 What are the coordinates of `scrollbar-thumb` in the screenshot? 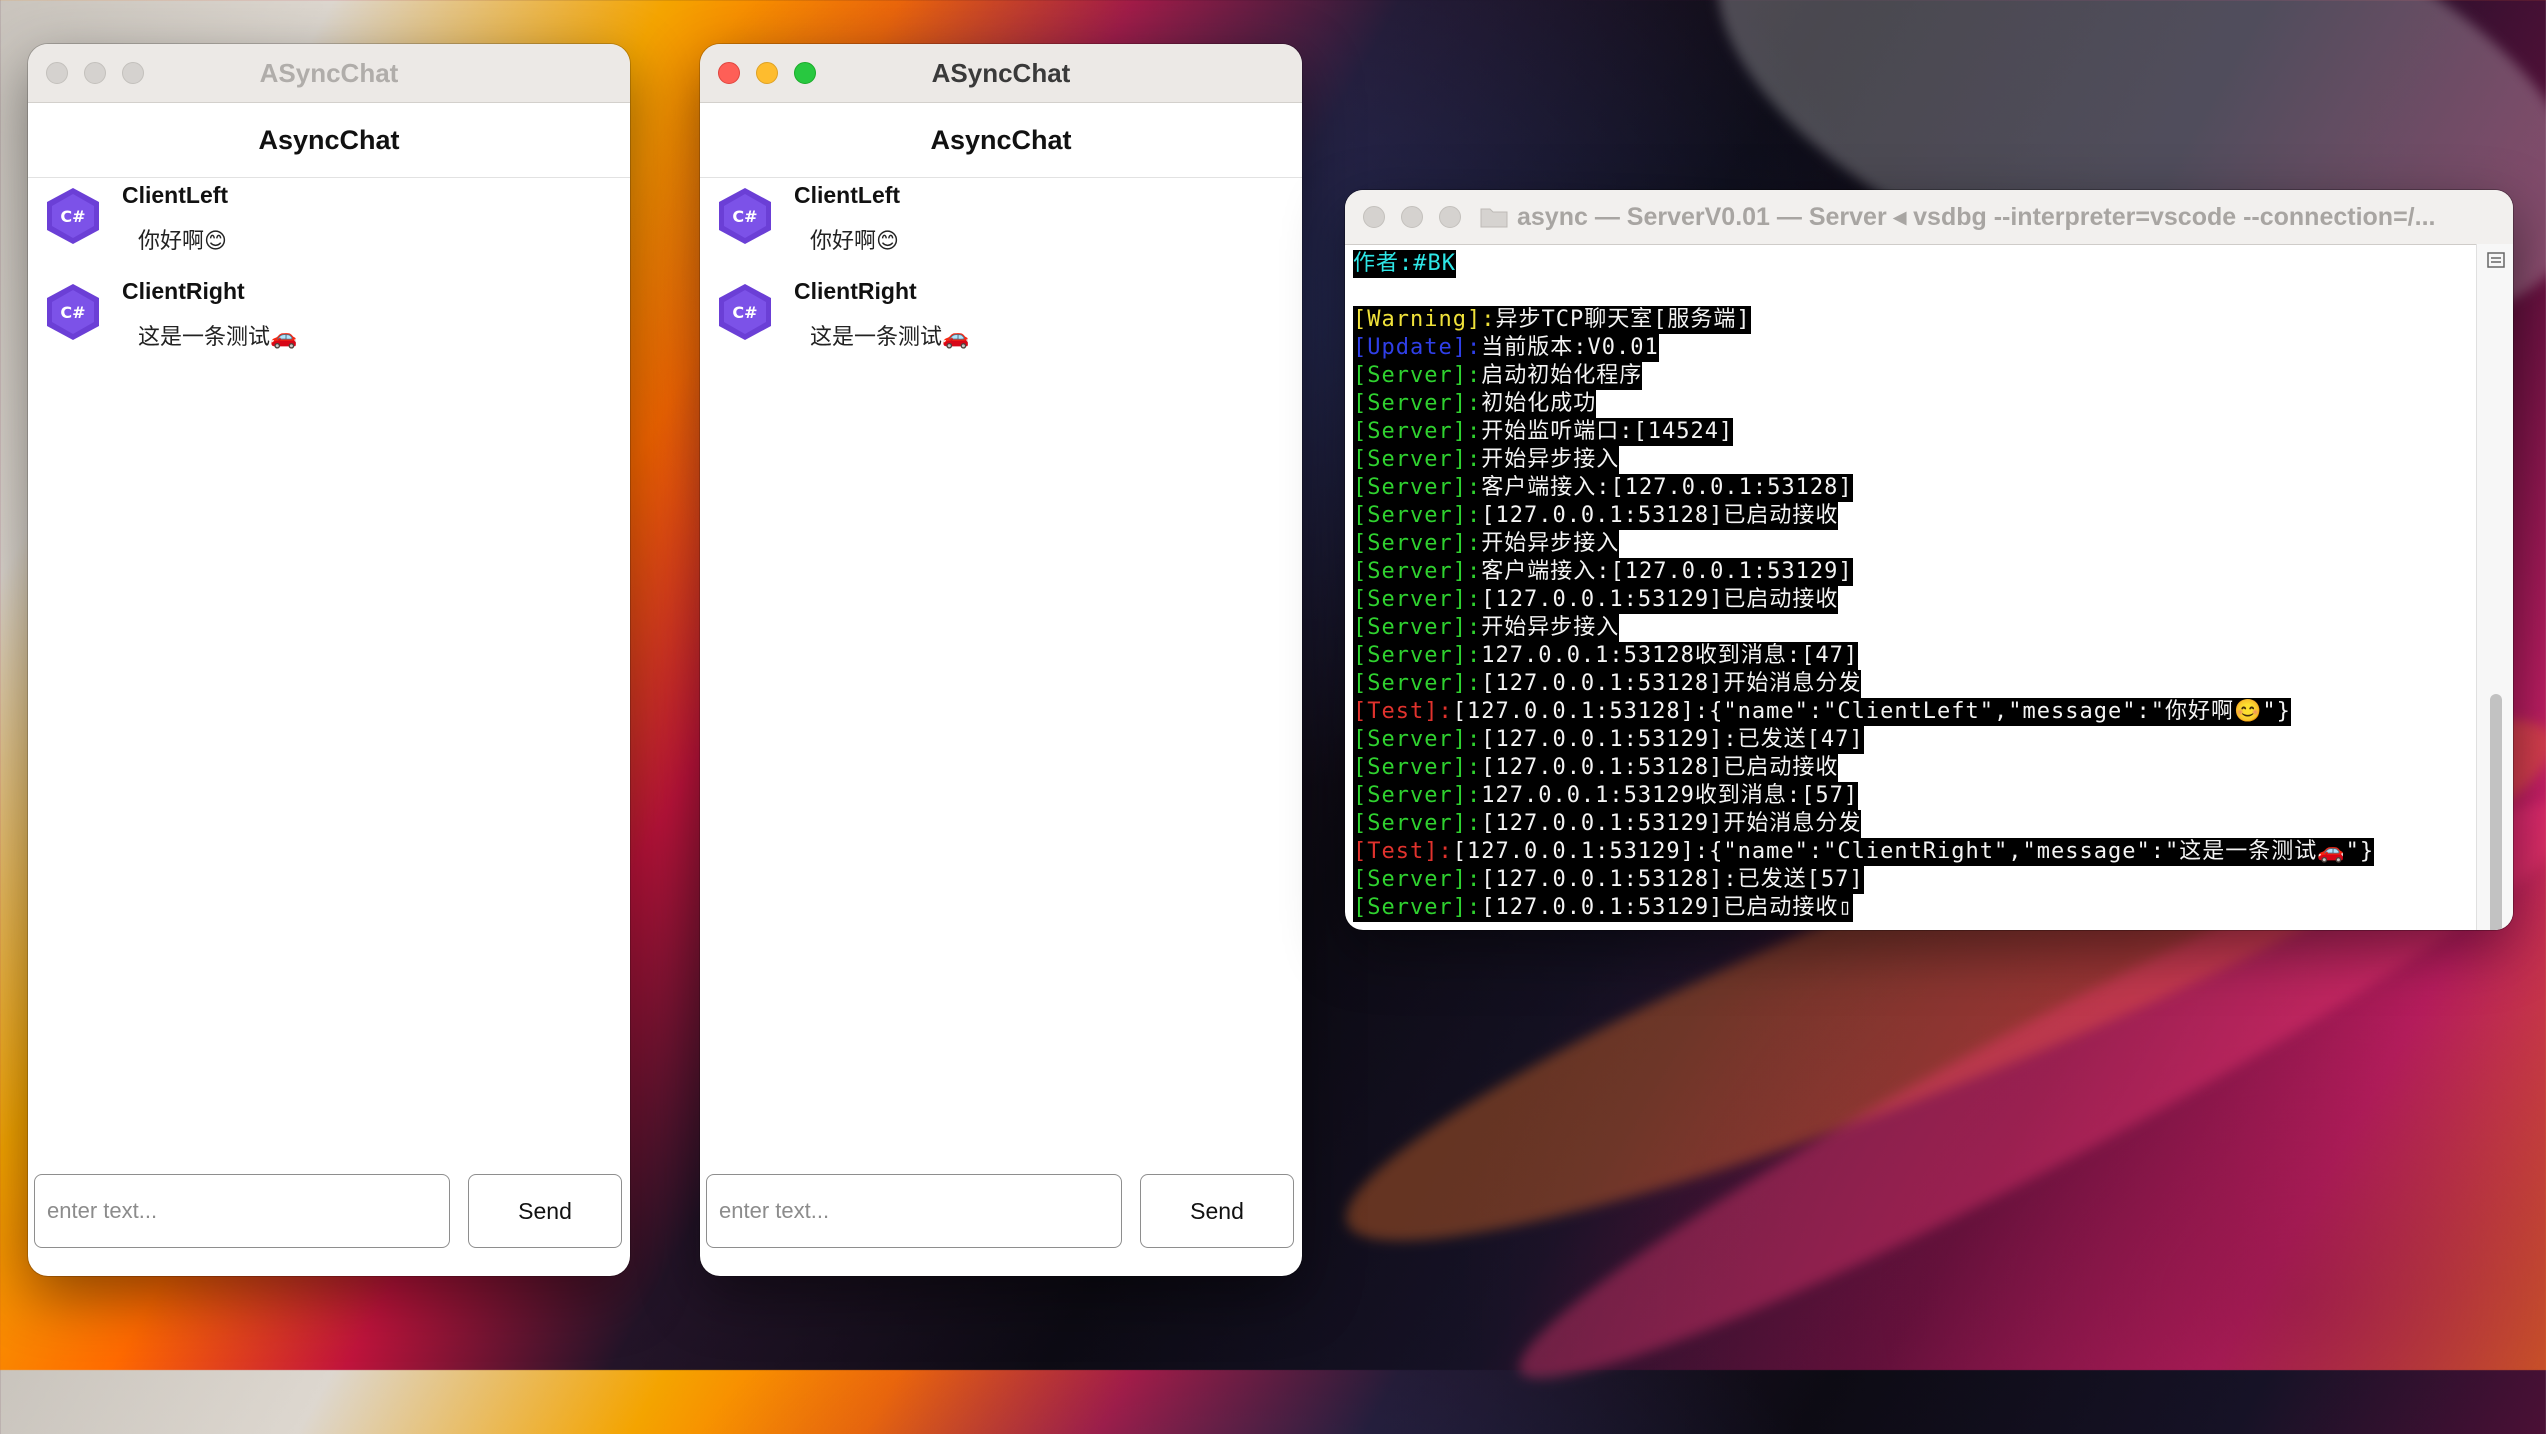 It's located at (2496, 812).